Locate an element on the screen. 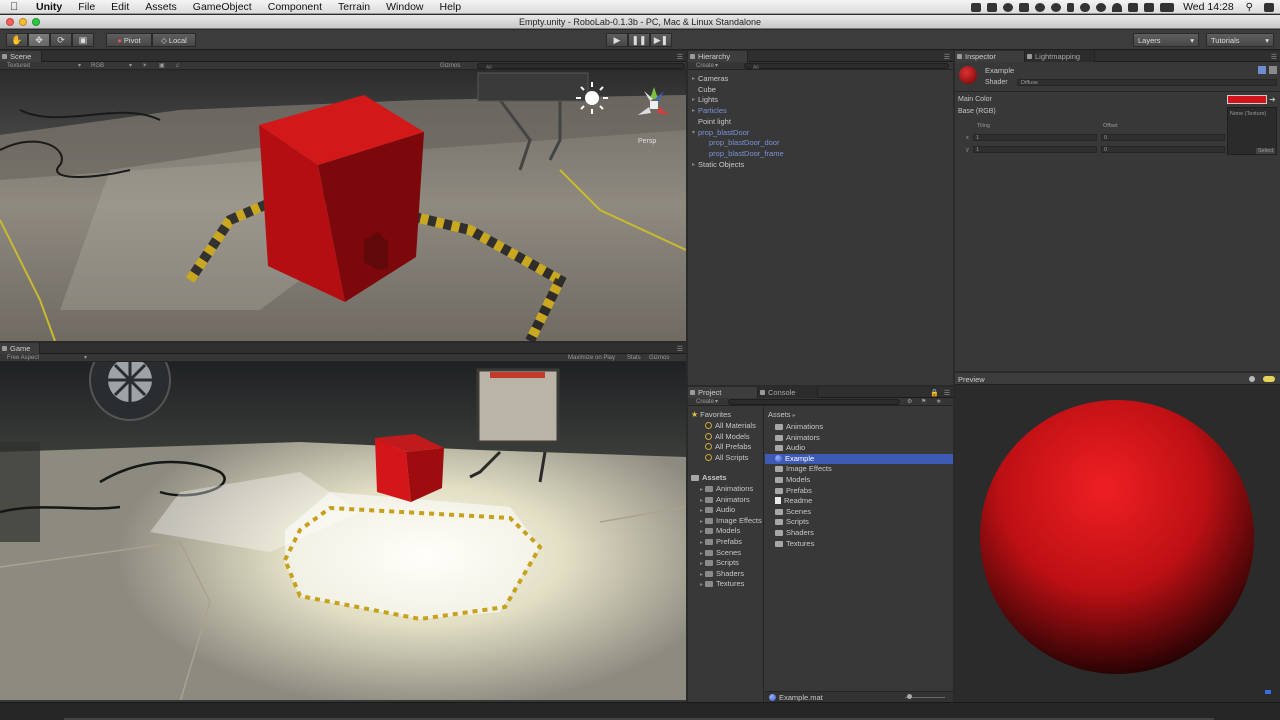  asset-folder-item: ▸ Models is located at coordinates (720, 531).